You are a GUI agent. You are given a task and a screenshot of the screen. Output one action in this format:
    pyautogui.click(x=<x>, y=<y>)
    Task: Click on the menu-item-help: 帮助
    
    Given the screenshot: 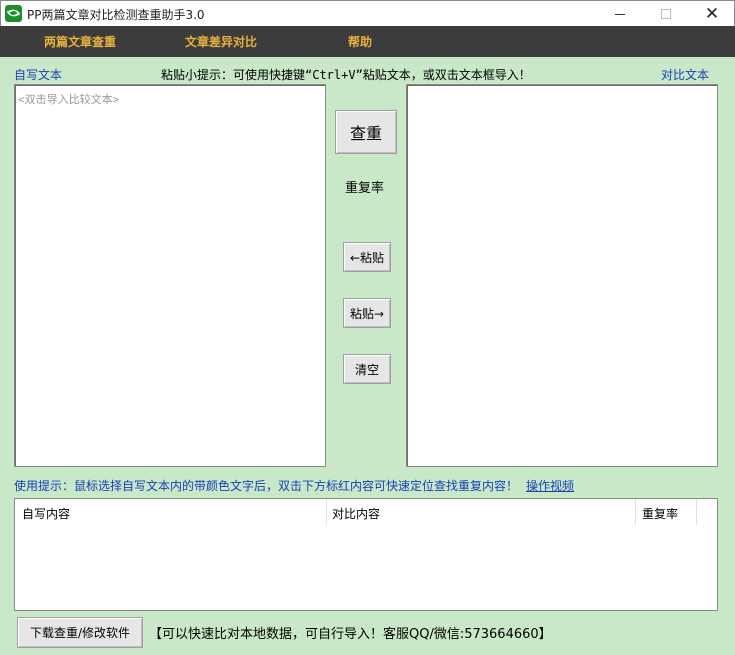 What is the action you would take?
    pyautogui.click(x=360, y=41)
    